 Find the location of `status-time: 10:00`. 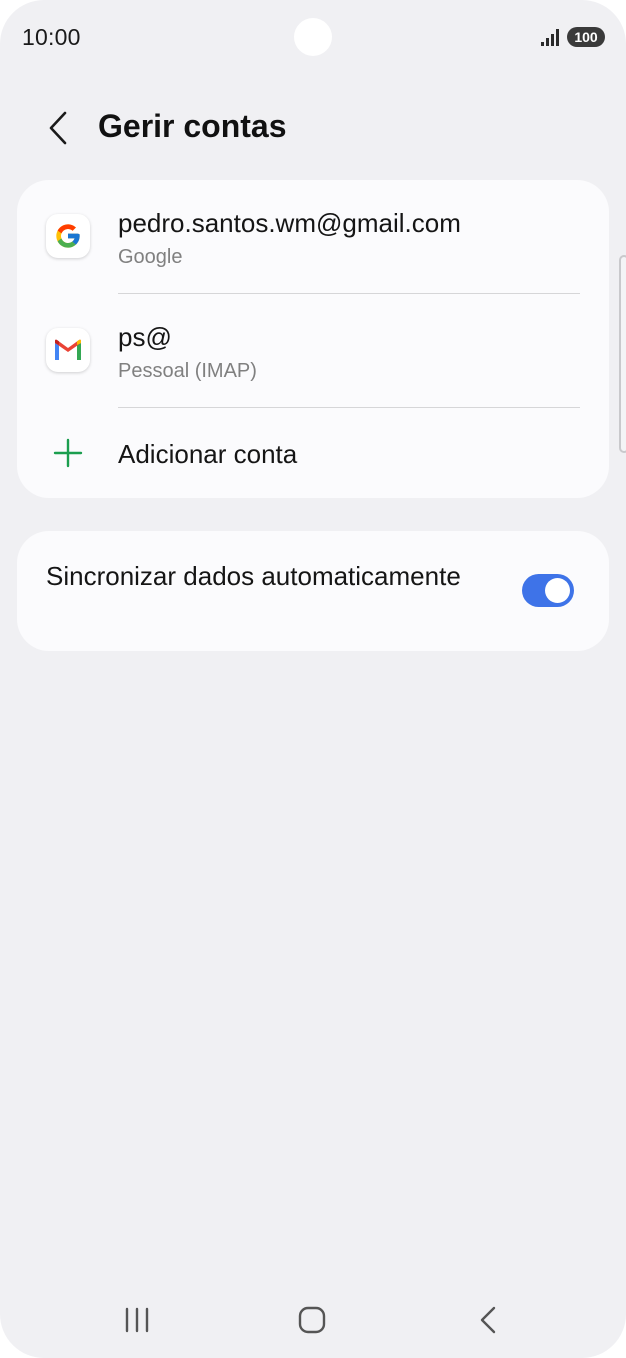

status-time: 10:00 is located at coordinates (51, 37).